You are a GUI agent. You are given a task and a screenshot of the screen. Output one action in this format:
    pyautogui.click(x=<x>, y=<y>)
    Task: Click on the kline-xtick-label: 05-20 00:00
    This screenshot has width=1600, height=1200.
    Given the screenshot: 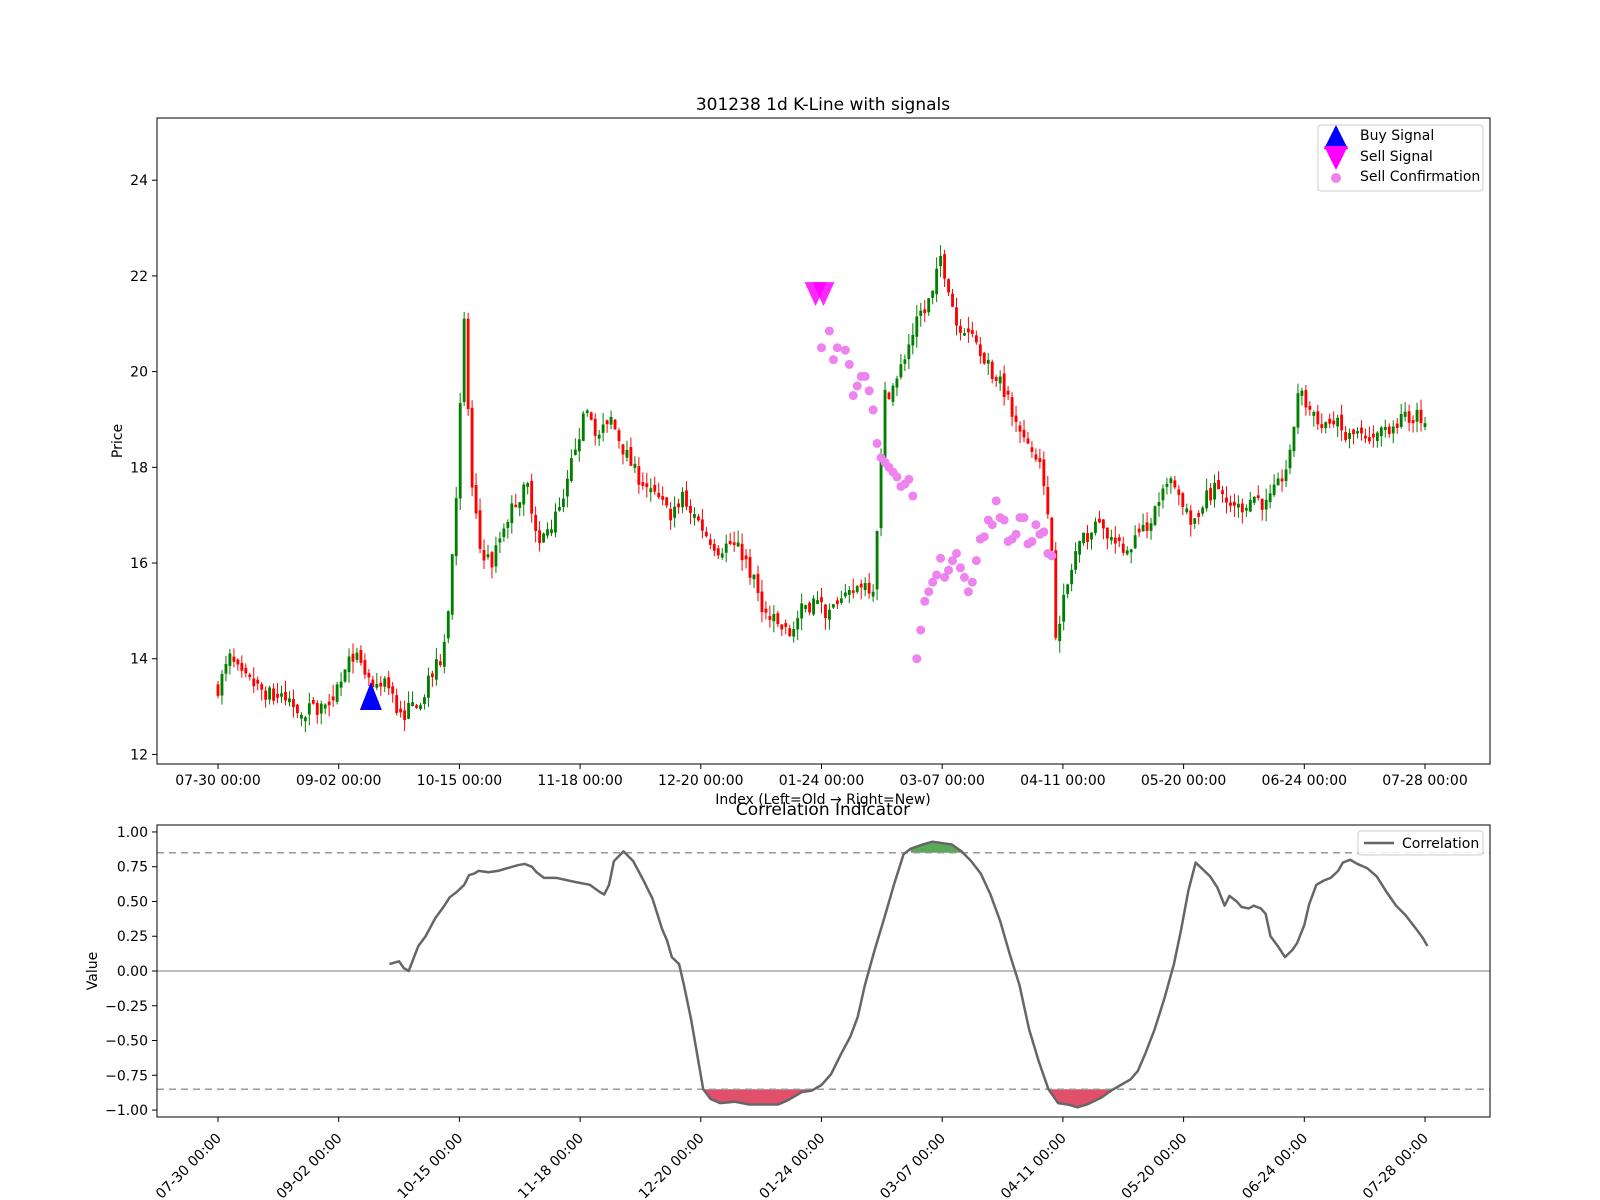 What is the action you would take?
    pyautogui.click(x=1183, y=781)
    